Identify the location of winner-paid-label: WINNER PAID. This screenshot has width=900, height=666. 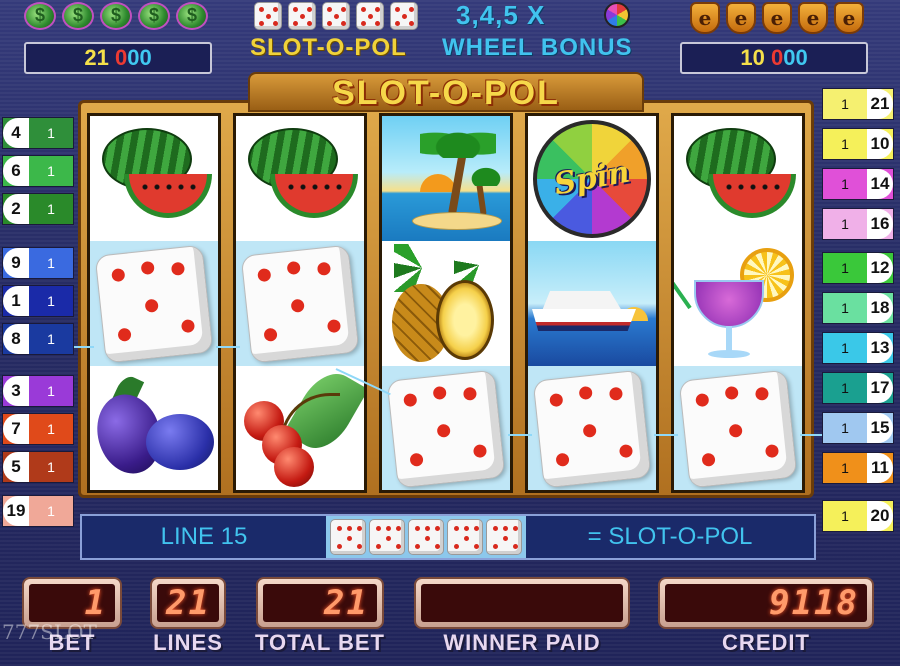
(522, 642).